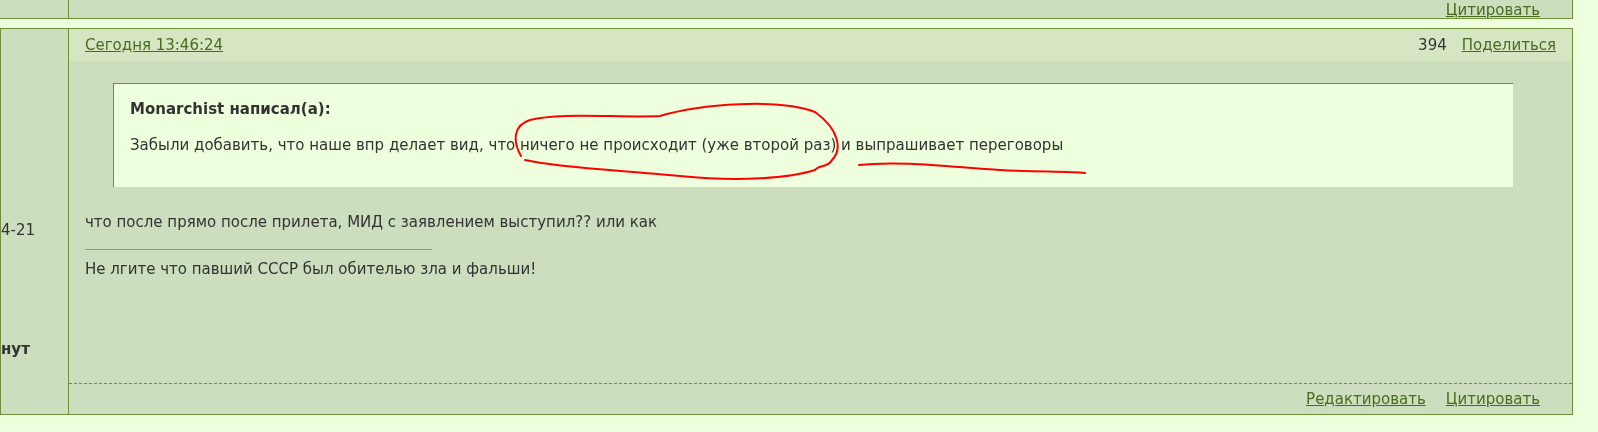 Image resolution: width=1598 pixels, height=432 pixels. Describe the element at coordinates (1508, 45) in the screenshot. I see `share-link: Поделиться` at that location.